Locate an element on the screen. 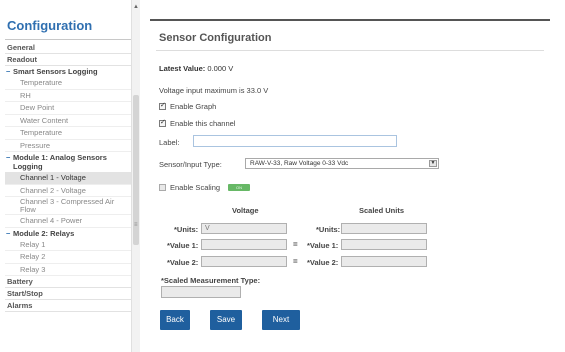 Image resolution: width=565 pixels, height=352 pixels. sidebar-item-battery: Battery is located at coordinates (68, 282).